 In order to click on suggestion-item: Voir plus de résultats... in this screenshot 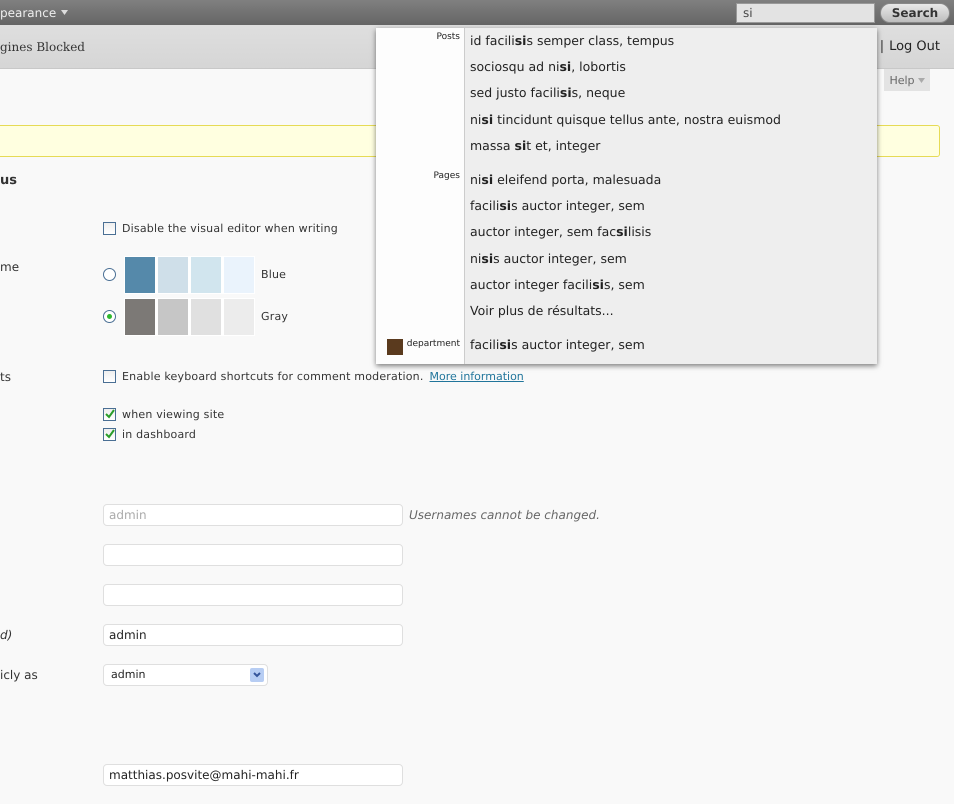, I will do `click(673, 311)`.